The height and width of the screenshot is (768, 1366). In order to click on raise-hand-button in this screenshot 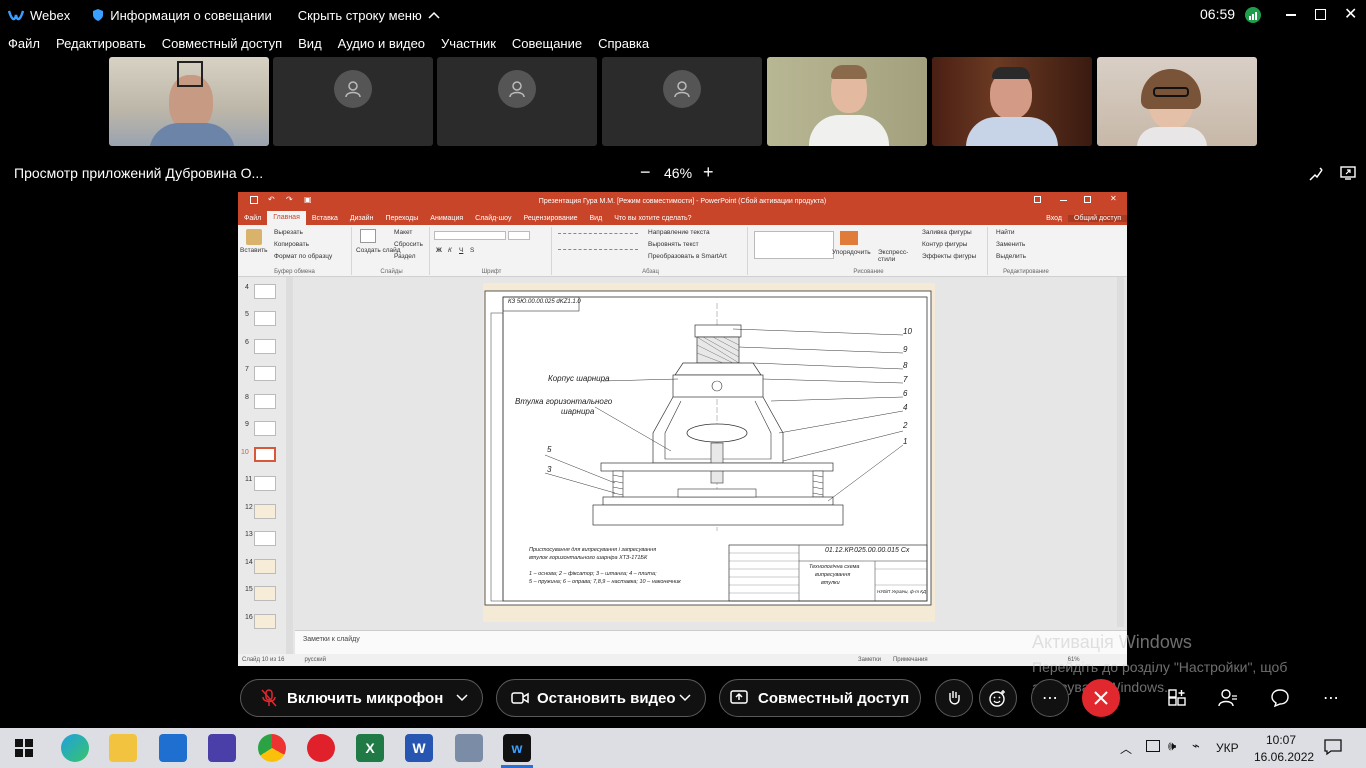, I will do `click(954, 698)`.